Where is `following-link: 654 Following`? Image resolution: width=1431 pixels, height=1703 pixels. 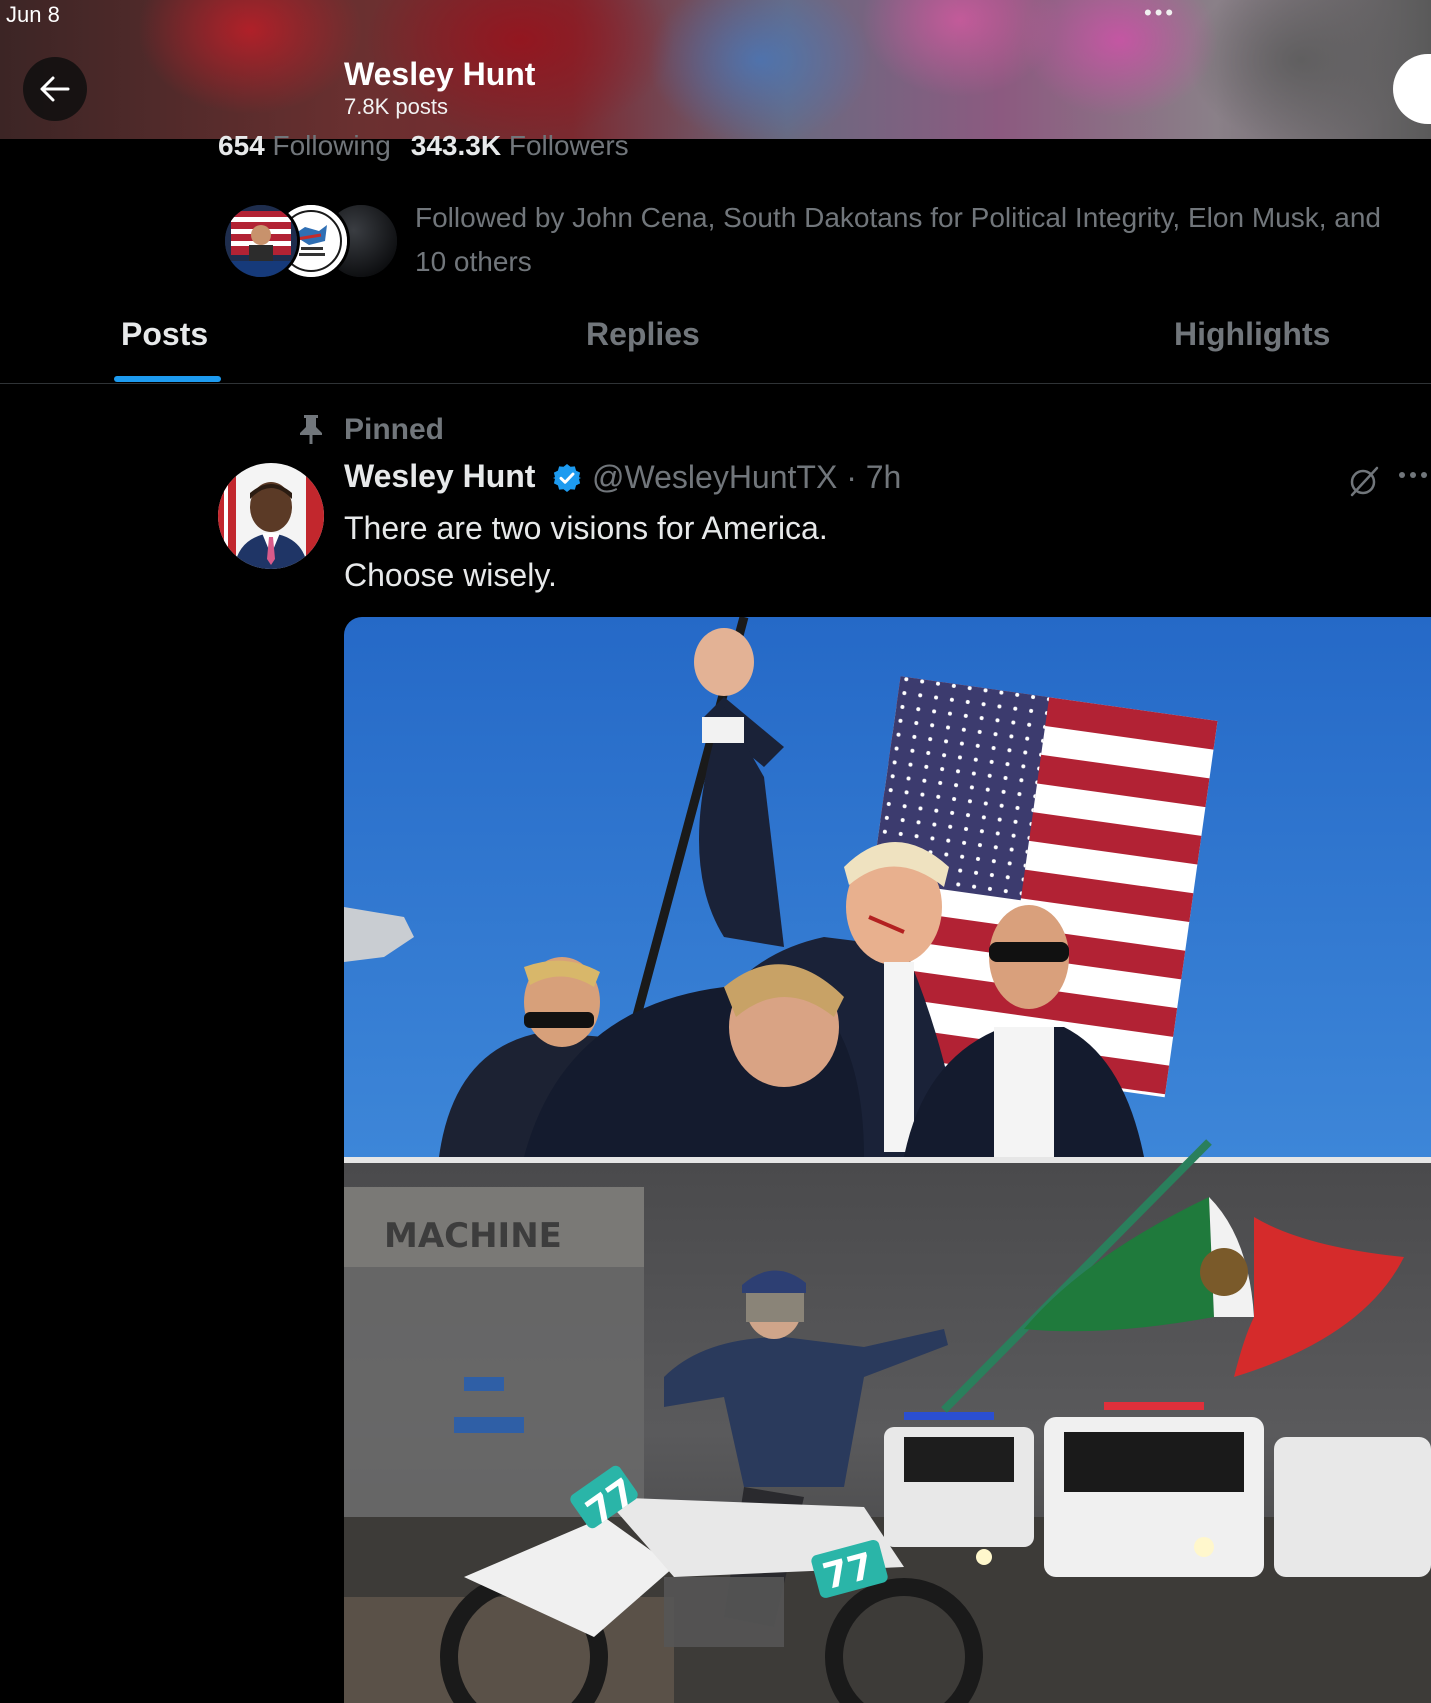 following-link: 654 Following is located at coordinates (304, 145).